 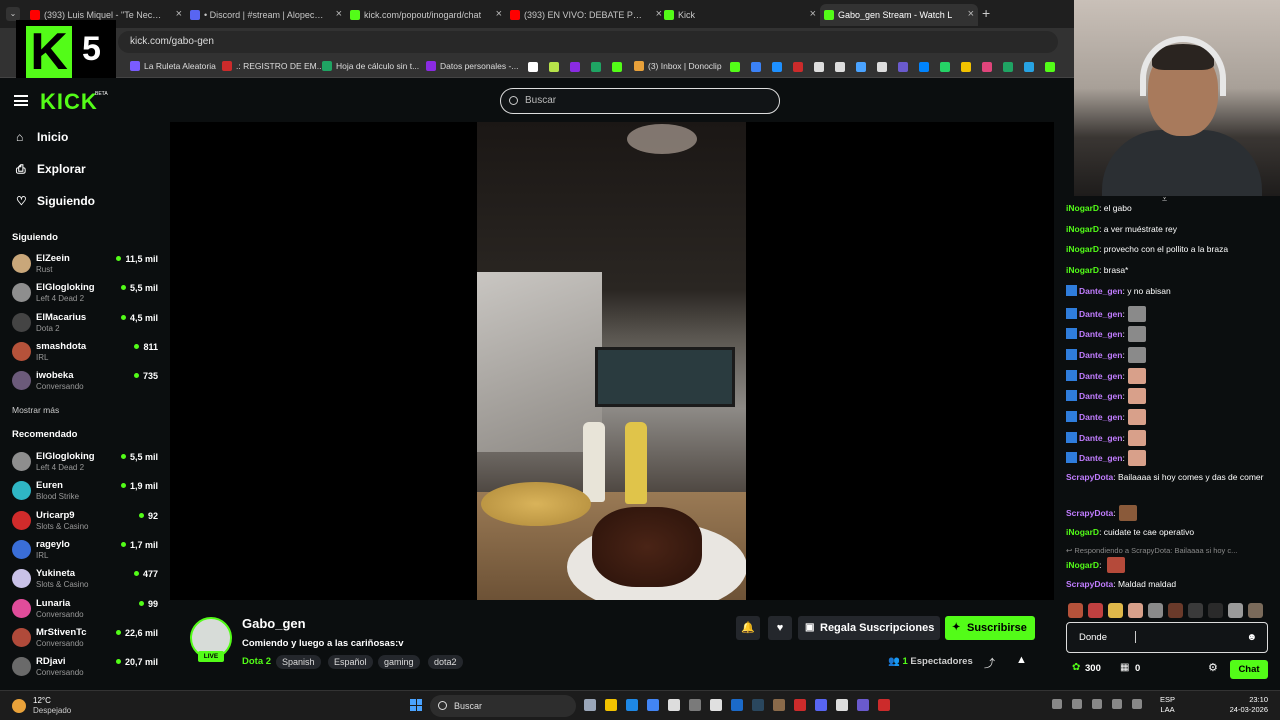 What do you see at coordinates (588, 42) in the screenshot?
I see `url-field: kick.com/gabo-gen` at bounding box center [588, 42].